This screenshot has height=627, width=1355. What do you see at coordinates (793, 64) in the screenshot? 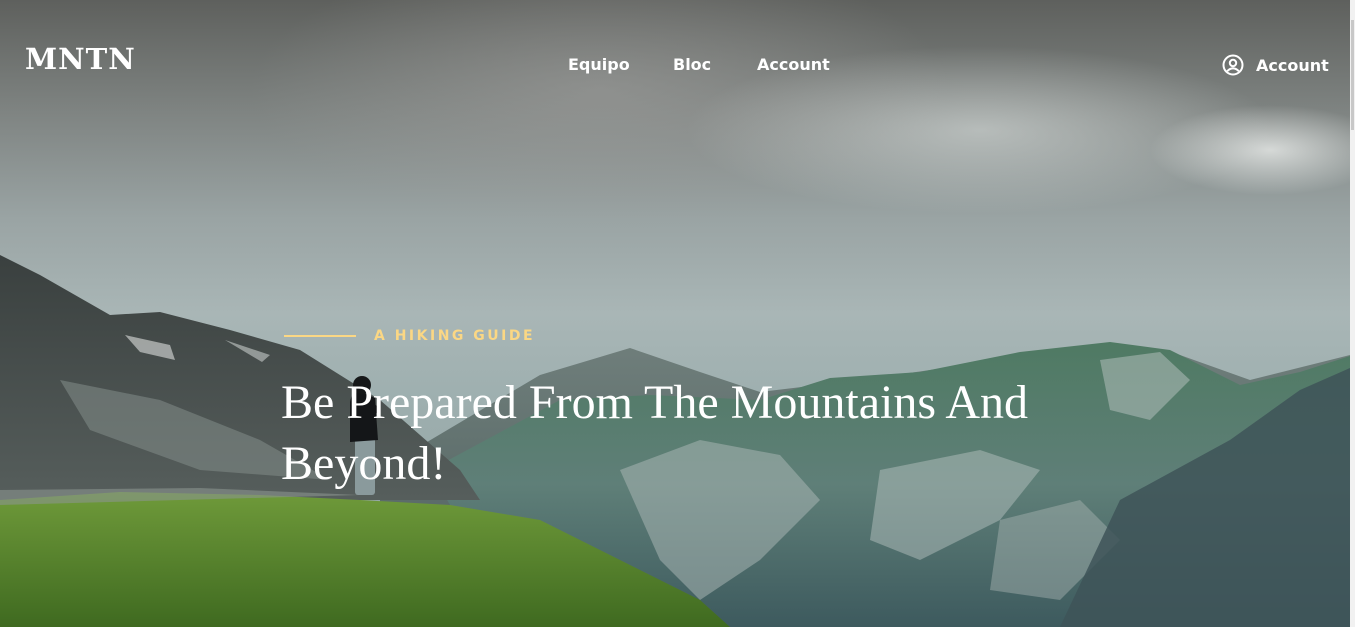
I see `nav-item-account: Account` at bounding box center [793, 64].